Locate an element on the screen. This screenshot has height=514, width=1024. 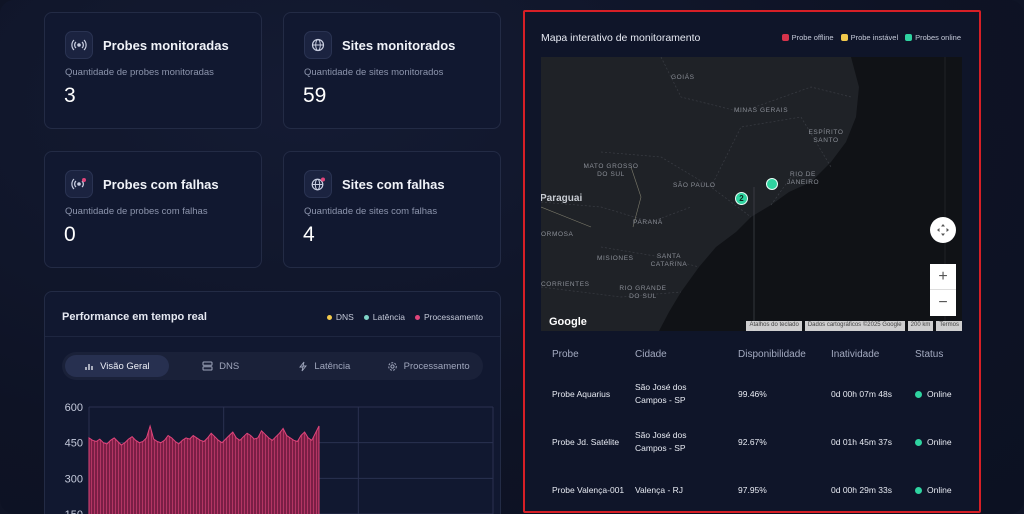
legend-item-offline: Probe offline is located at coordinates (807, 37).